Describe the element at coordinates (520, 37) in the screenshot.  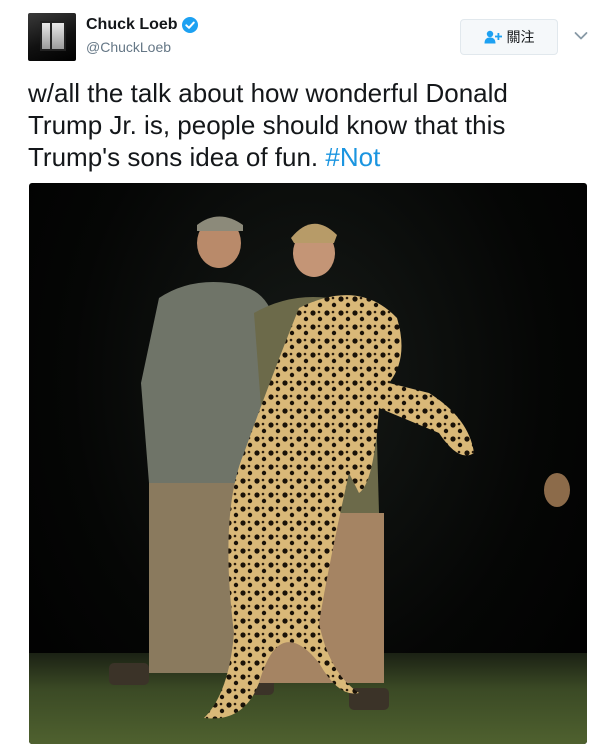
I see `follow-button-label: 關注` at that location.